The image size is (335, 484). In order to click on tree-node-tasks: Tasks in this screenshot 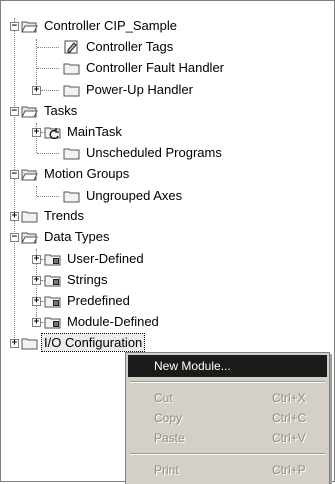, I will do `click(50, 110)`.